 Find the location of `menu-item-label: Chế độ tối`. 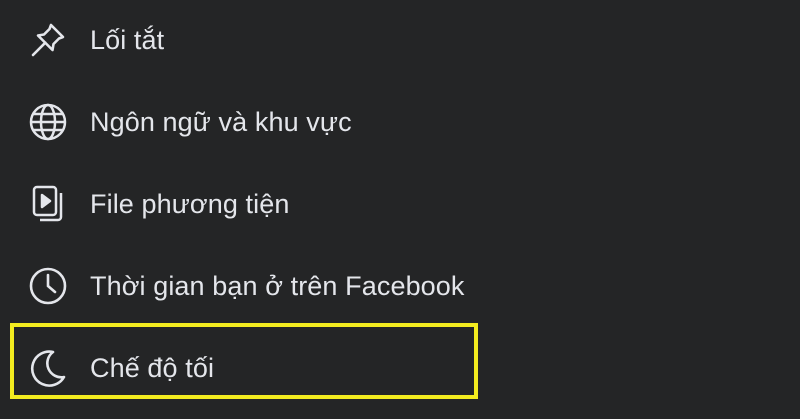

menu-item-label: Chế độ tối is located at coordinates (152, 367).